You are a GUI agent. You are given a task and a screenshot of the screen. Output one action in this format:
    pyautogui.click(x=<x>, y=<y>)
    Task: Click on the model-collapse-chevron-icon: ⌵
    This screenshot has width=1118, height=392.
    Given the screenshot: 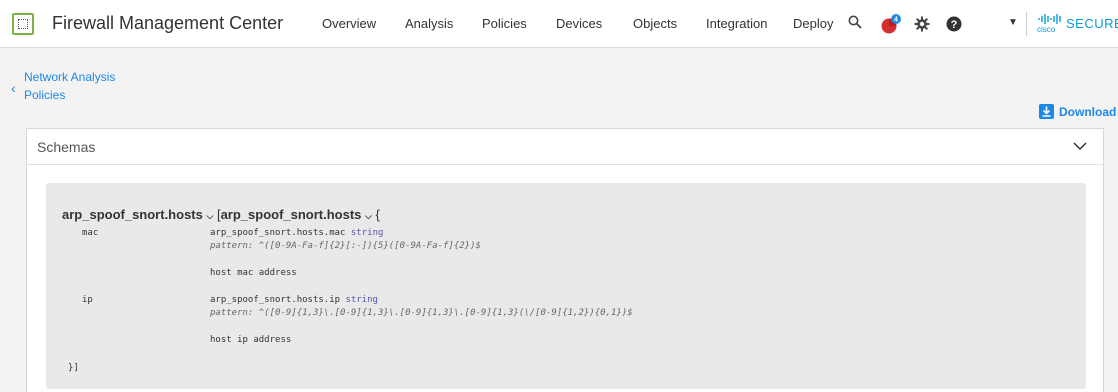 What is the action you would take?
    pyautogui.click(x=209, y=216)
    